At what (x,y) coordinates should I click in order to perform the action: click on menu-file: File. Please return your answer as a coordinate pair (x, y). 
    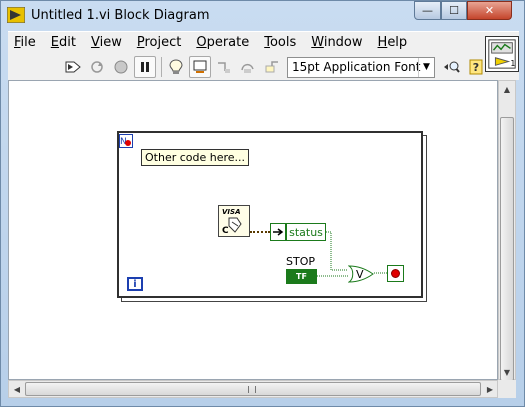
    Looking at the image, I should click on (25, 42).